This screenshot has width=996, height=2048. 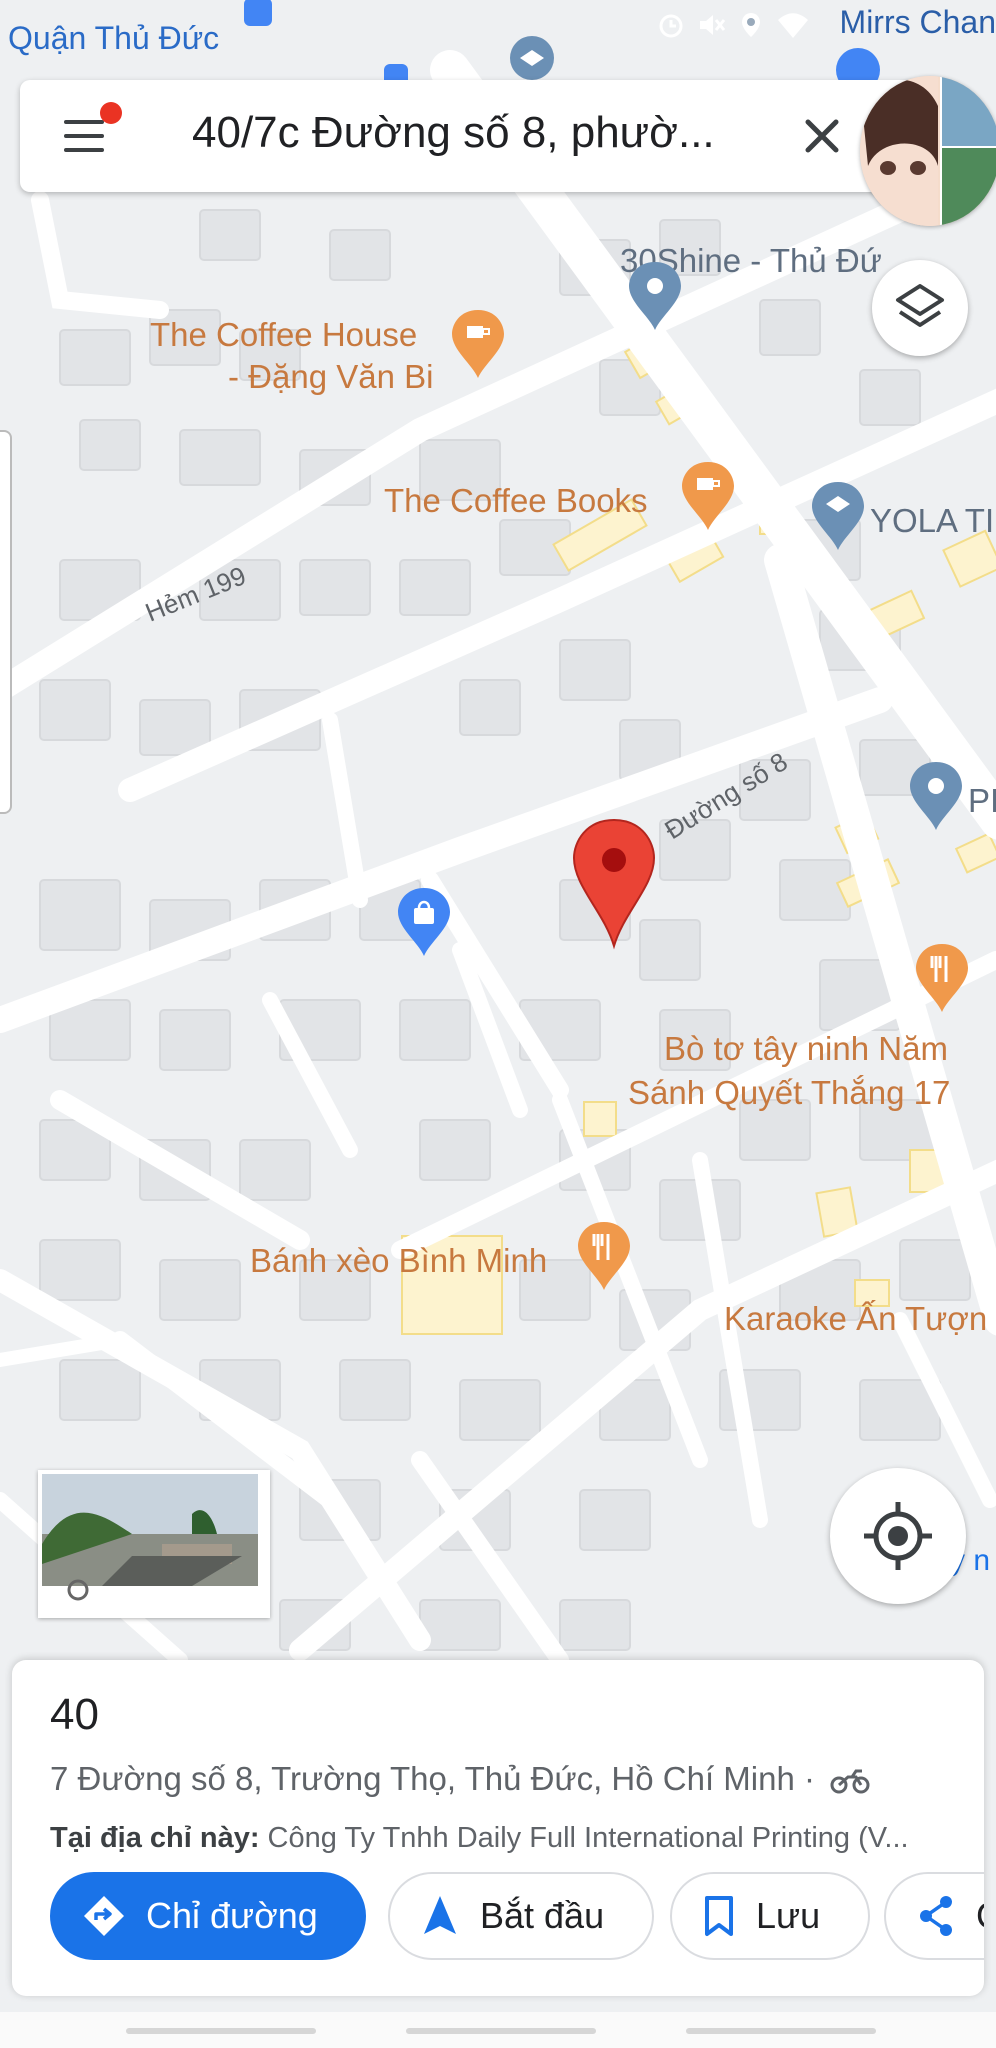 I want to click on start-label: Bắt đầu, so click(x=542, y=1915).